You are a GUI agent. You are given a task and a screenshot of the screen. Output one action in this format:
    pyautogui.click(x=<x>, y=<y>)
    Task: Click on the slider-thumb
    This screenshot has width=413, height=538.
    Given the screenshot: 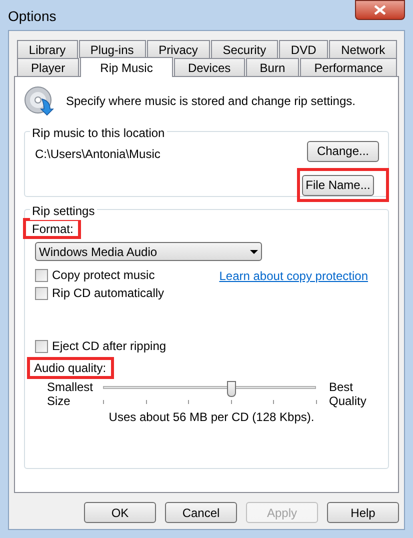 What is the action you would take?
    pyautogui.click(x=231, y=389)
    